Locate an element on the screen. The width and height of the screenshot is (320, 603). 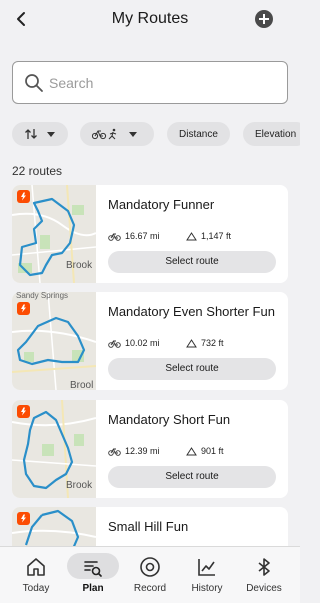
tab-today: Today is located at coordinates (36, 575).